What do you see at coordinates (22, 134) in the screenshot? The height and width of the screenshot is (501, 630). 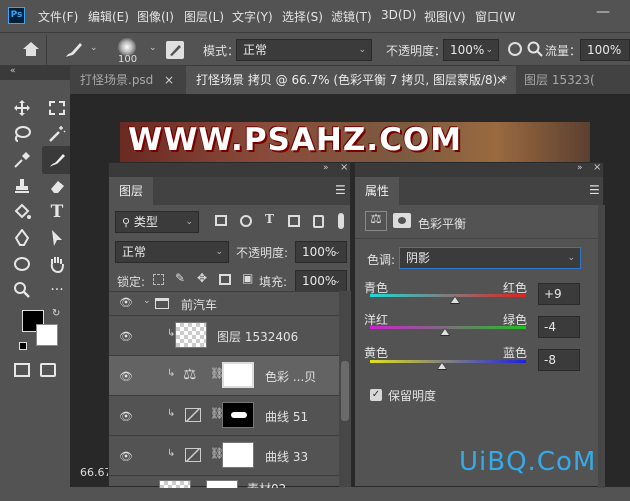 I see `lasso-tool-icon` at bounding box center [22, 134].